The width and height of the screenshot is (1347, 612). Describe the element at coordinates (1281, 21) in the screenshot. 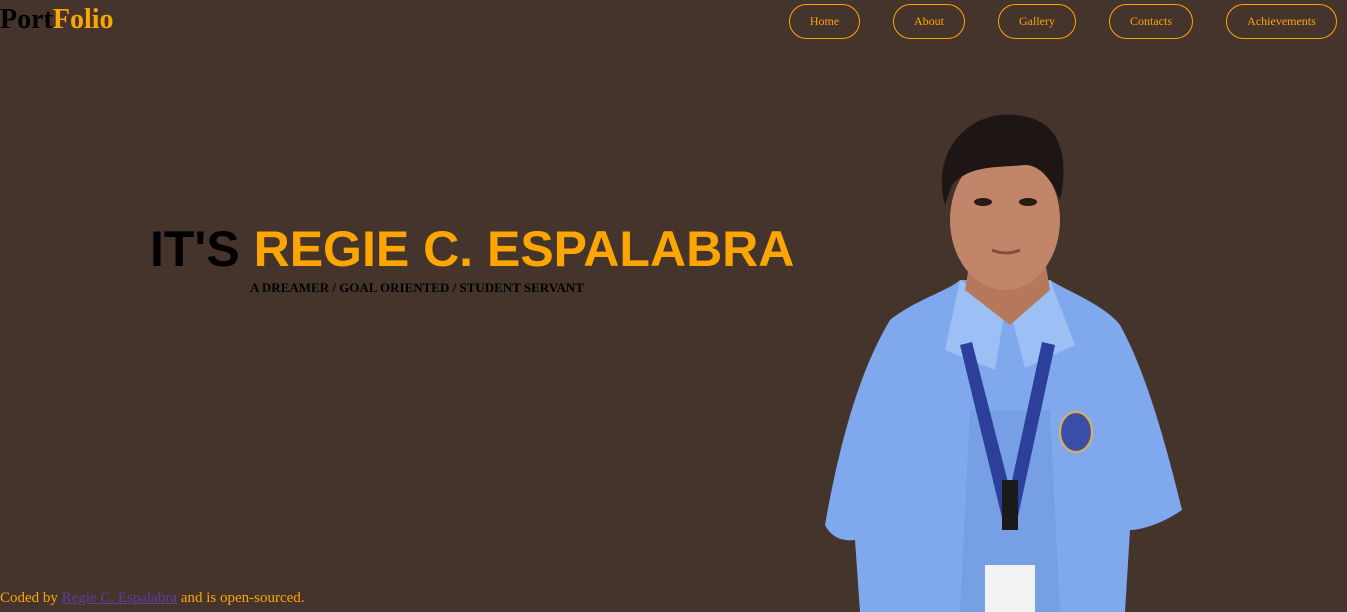

I see `nav-achievements-button: Achievements` at that location.